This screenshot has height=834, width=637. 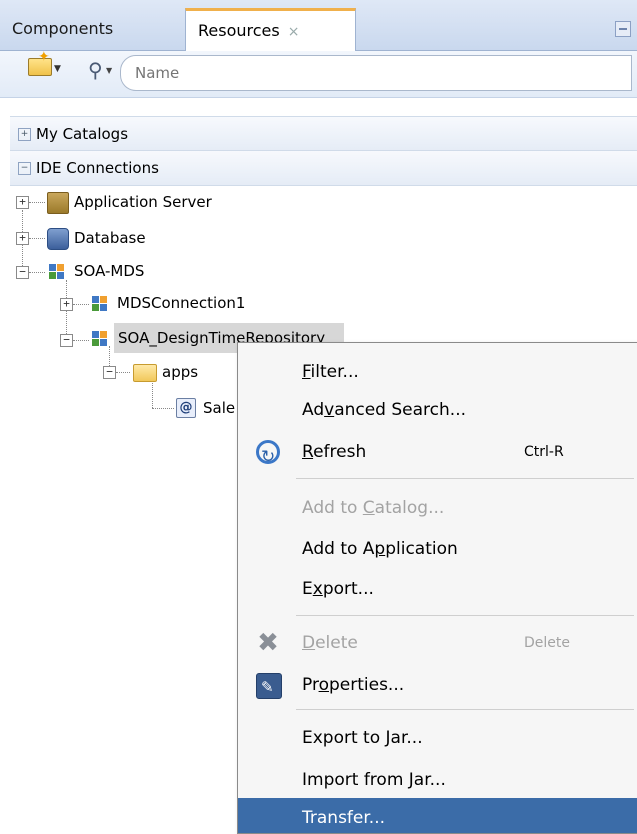 I want to click on minimize-icon, so click(x=623, y=29).